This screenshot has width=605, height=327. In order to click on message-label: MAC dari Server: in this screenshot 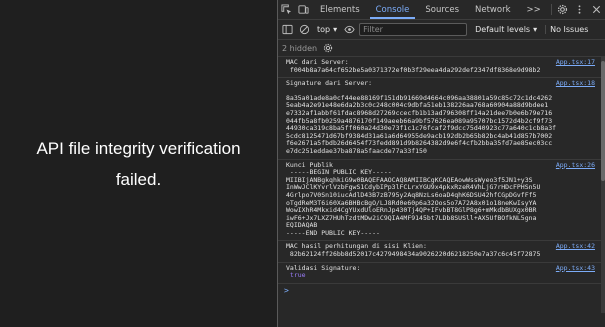, I will do `click(317, 62)`.